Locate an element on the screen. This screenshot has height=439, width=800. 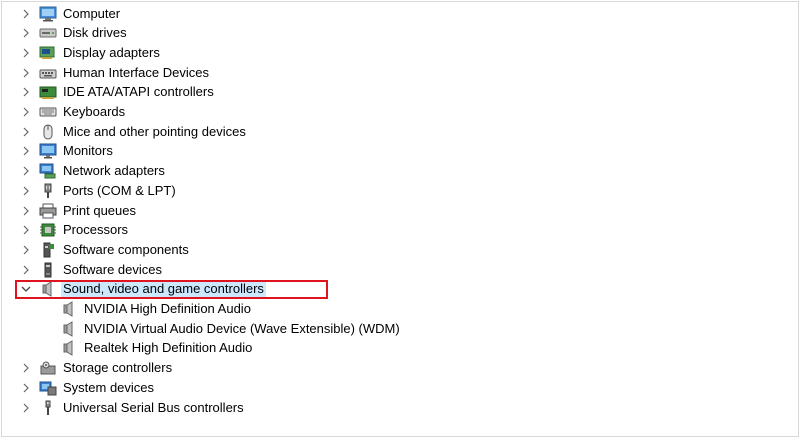
storage-controller-icon is located at coordinates (48, 368).